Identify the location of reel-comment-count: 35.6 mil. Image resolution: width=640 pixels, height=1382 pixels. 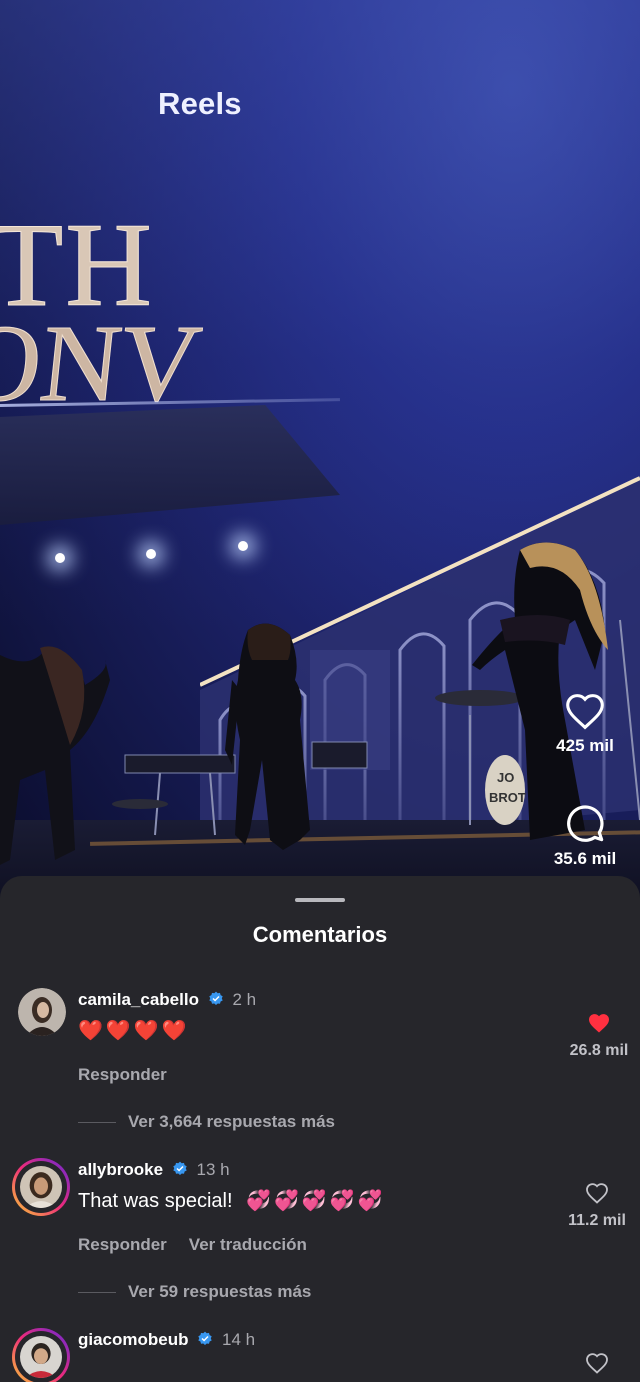
(585, 858).